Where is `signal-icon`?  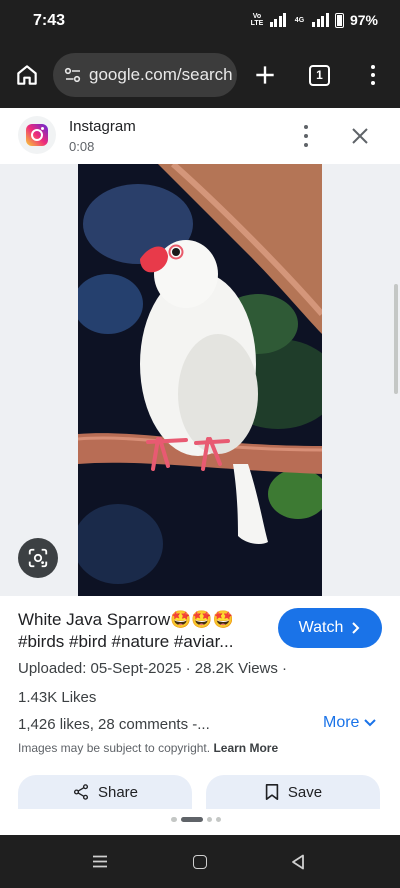 signal-icon is located at coordinates (278, 20).